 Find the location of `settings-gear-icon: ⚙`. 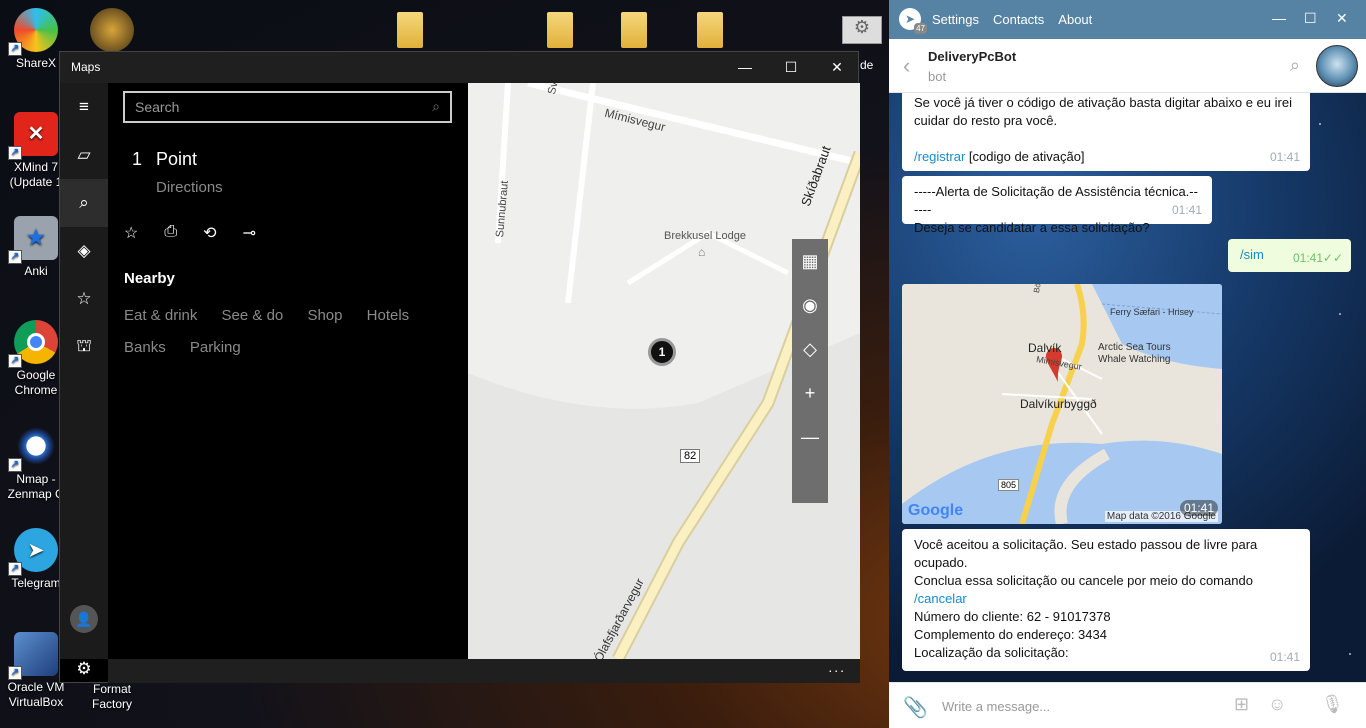

settings-gear-icon: ⚙ is located at coordinates (84, 669).